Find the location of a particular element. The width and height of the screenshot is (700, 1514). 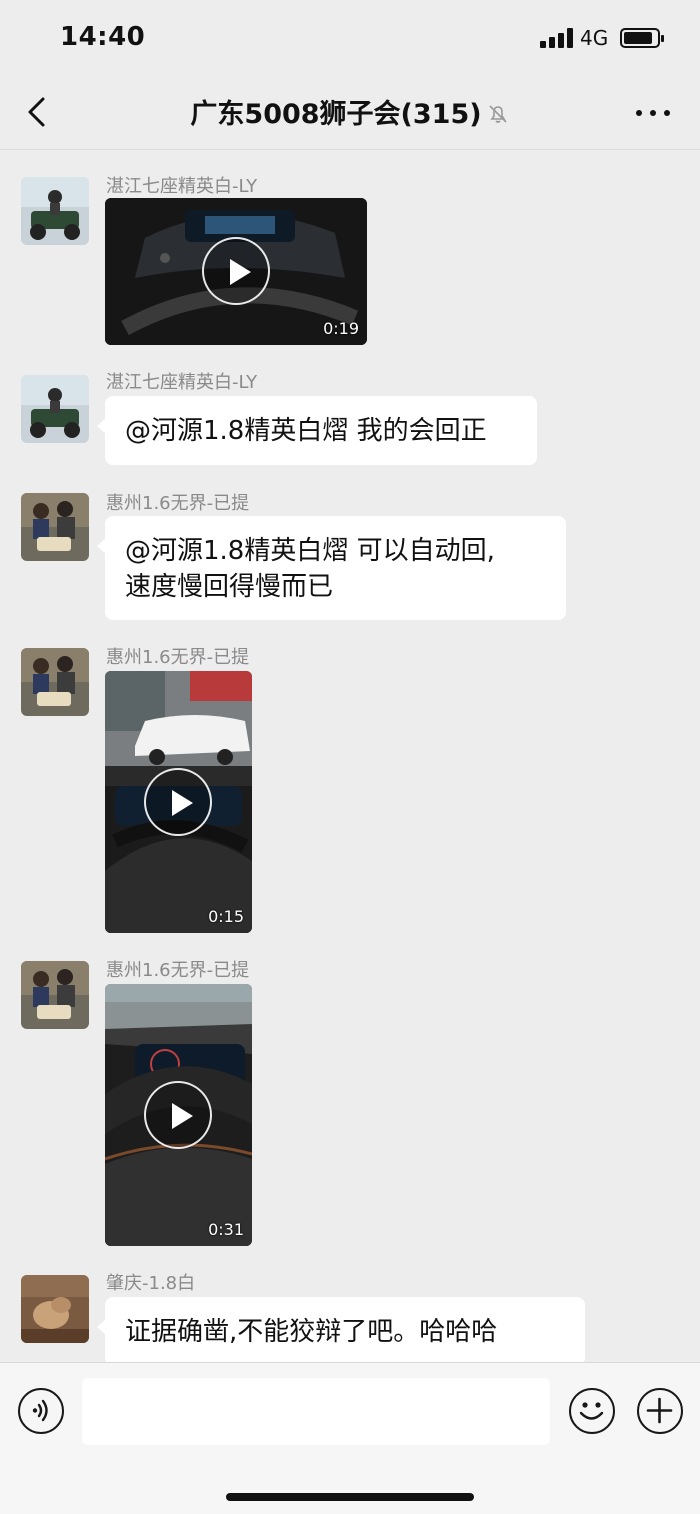

chat-input-bar is located at coordinates (350, 1438).